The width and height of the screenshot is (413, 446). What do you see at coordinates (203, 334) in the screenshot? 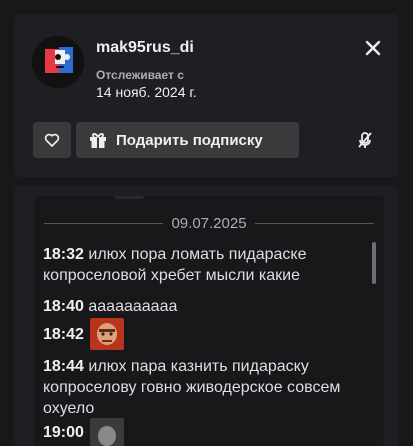
I see `chat-message: 18:42` at bounding box center [203, 334].